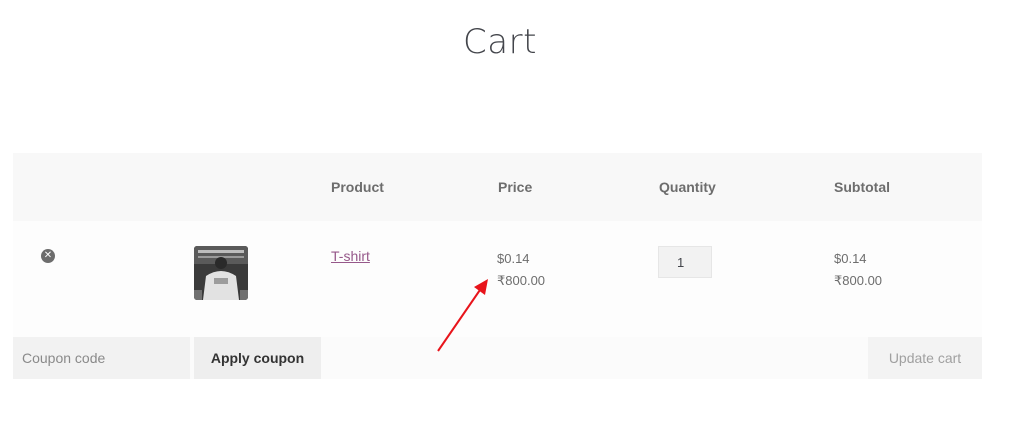  Describe the element at coordinates (513, 258) in the screenshot. I see `price-usd: $0.14` at that location.